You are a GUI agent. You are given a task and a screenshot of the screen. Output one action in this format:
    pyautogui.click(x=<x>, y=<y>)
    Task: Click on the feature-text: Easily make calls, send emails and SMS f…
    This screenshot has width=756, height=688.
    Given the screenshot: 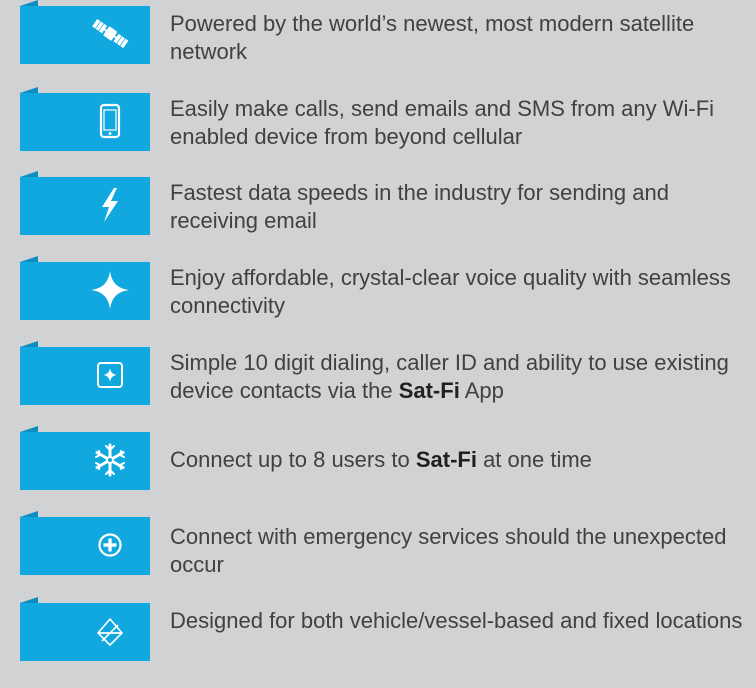 What is the action you would take?
    pyautogui.click(x=442, y=122)
    